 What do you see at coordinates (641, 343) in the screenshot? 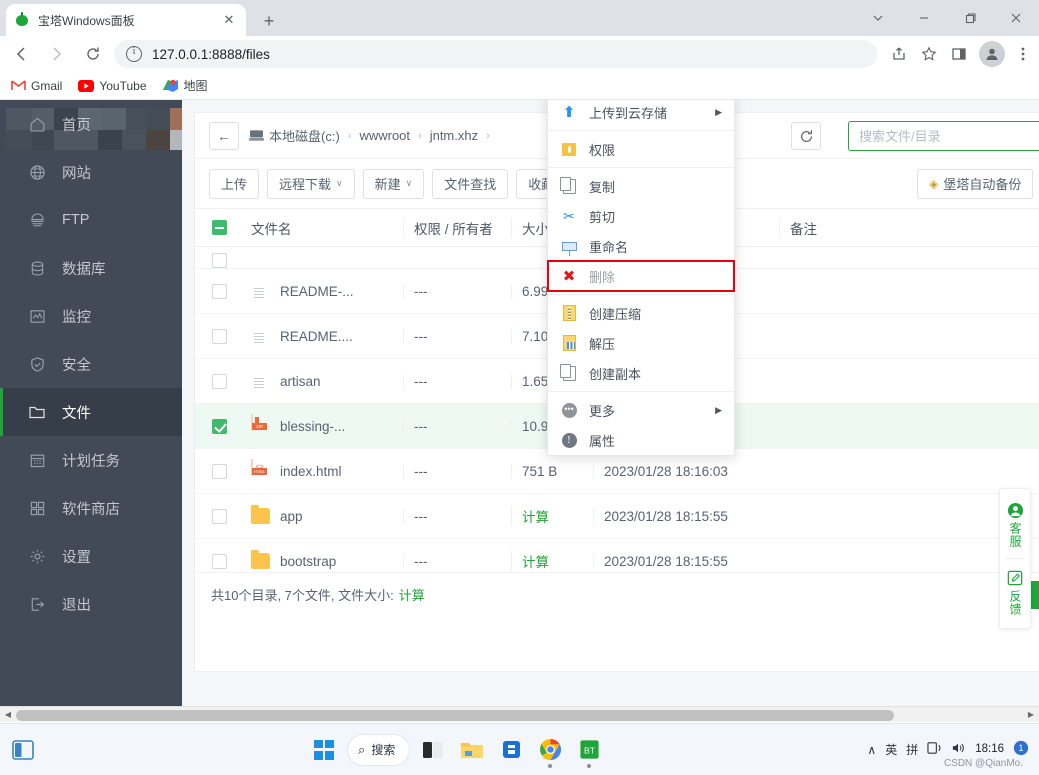
I see `ctx-extract: 解压` at bounding box center [641, 343].